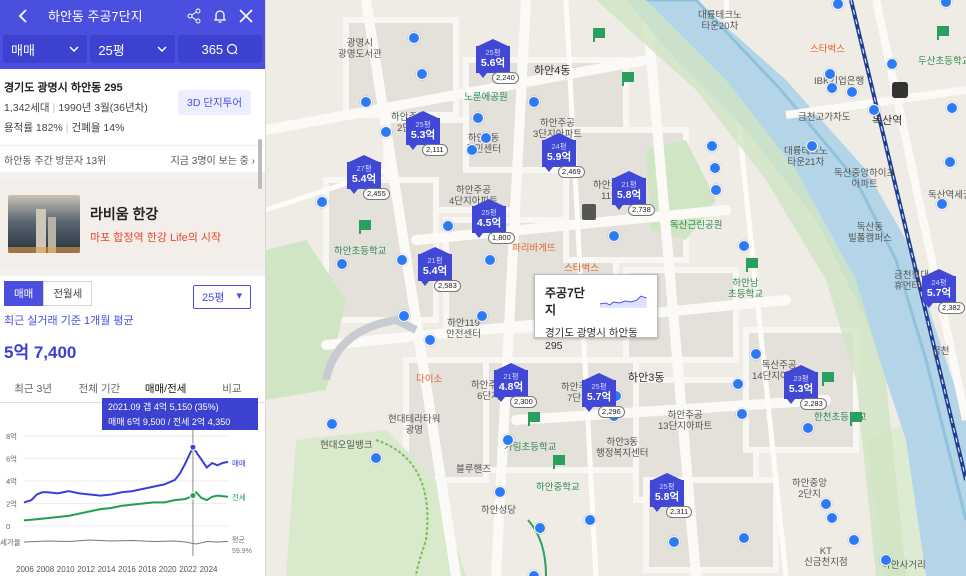 The height and width of the screenshot is (576, 966). What do you see at coordinates (696, 225) in the screenshot?
I see `park-label: 독산근린공원` at bounding box center [696, 225].